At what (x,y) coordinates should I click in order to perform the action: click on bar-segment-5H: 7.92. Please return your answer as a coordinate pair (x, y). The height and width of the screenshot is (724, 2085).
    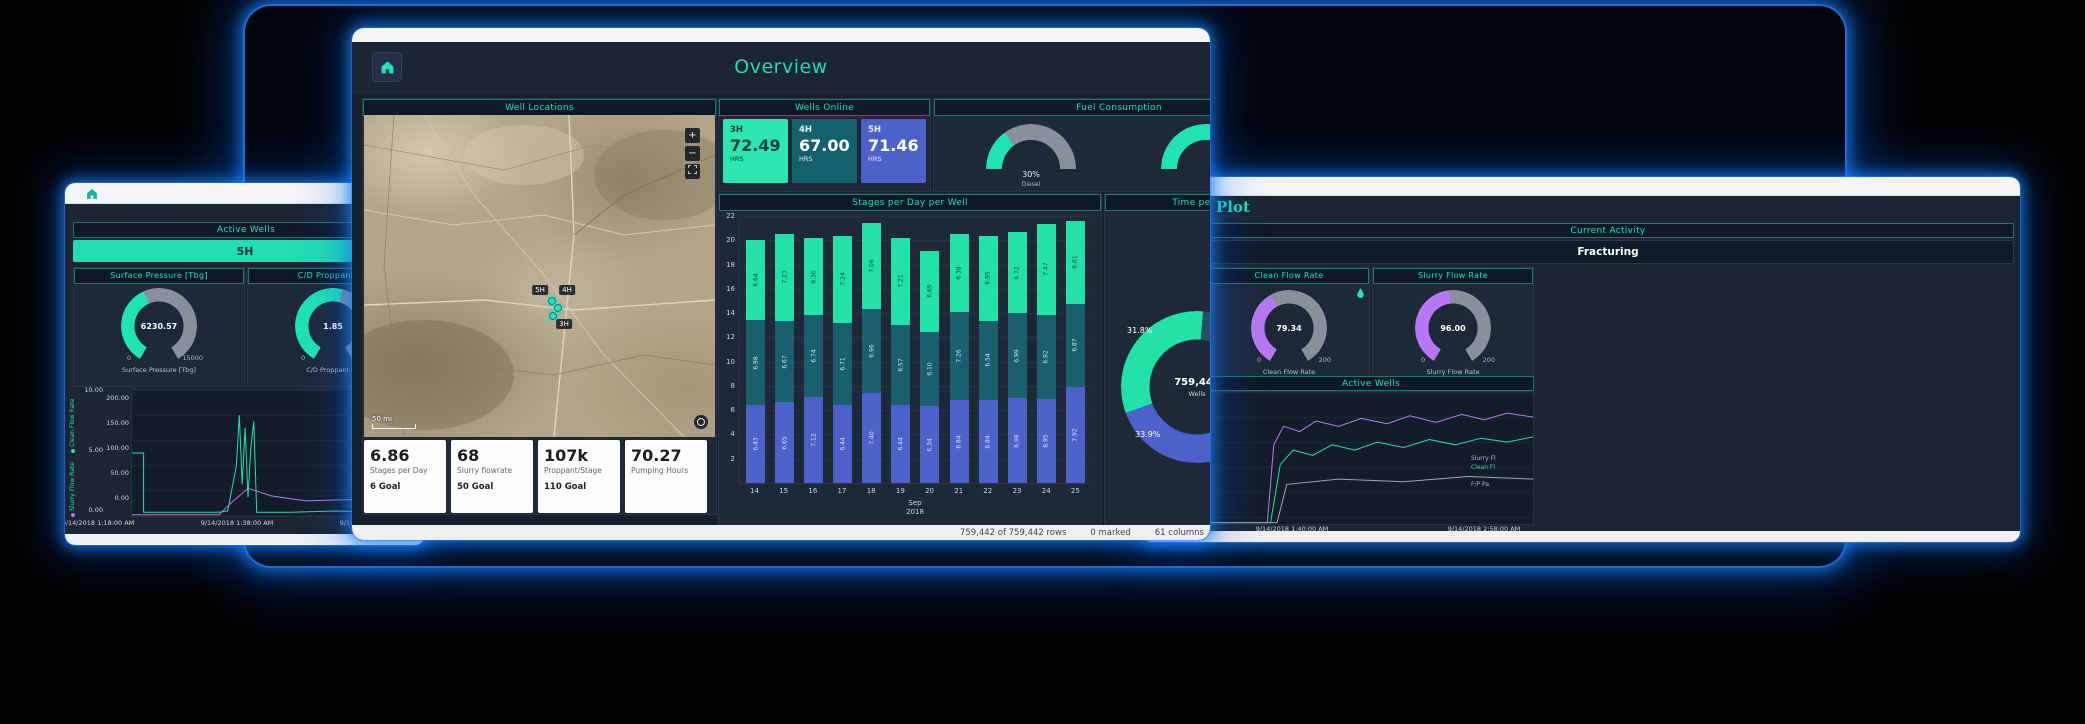
    Looking at the image, I should click on (1075, 434).